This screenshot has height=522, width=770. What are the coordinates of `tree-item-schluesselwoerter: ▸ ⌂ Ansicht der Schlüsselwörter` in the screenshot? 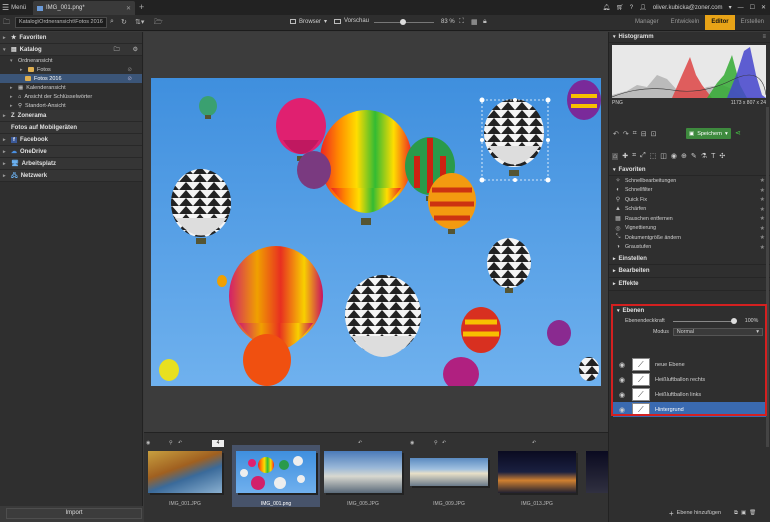 It's located at (71, 96).